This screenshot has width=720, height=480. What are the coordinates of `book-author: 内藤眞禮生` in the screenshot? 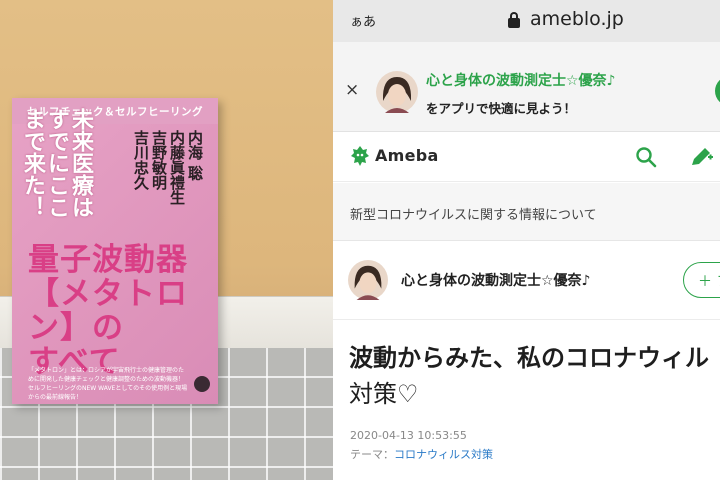 It's located at (177, 167).